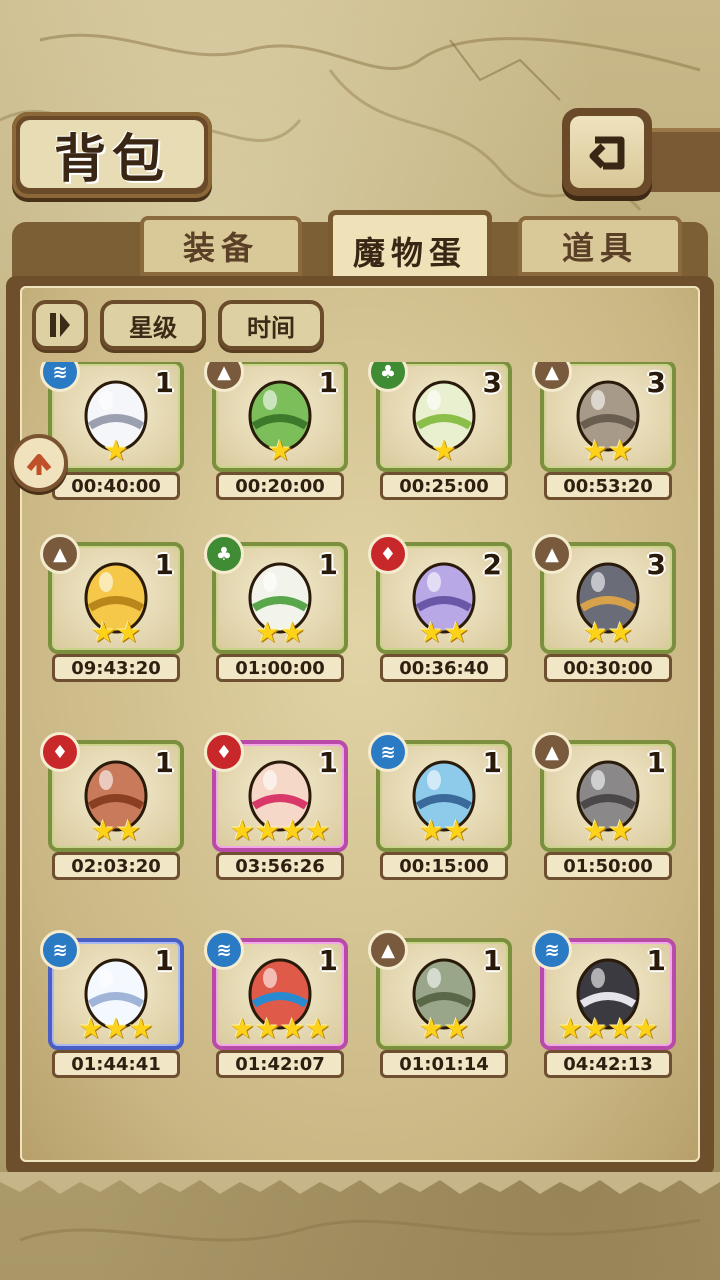  Describe the element at coordinates (492, 382) in the screenshot. I see `egg-count: 3` at that location.